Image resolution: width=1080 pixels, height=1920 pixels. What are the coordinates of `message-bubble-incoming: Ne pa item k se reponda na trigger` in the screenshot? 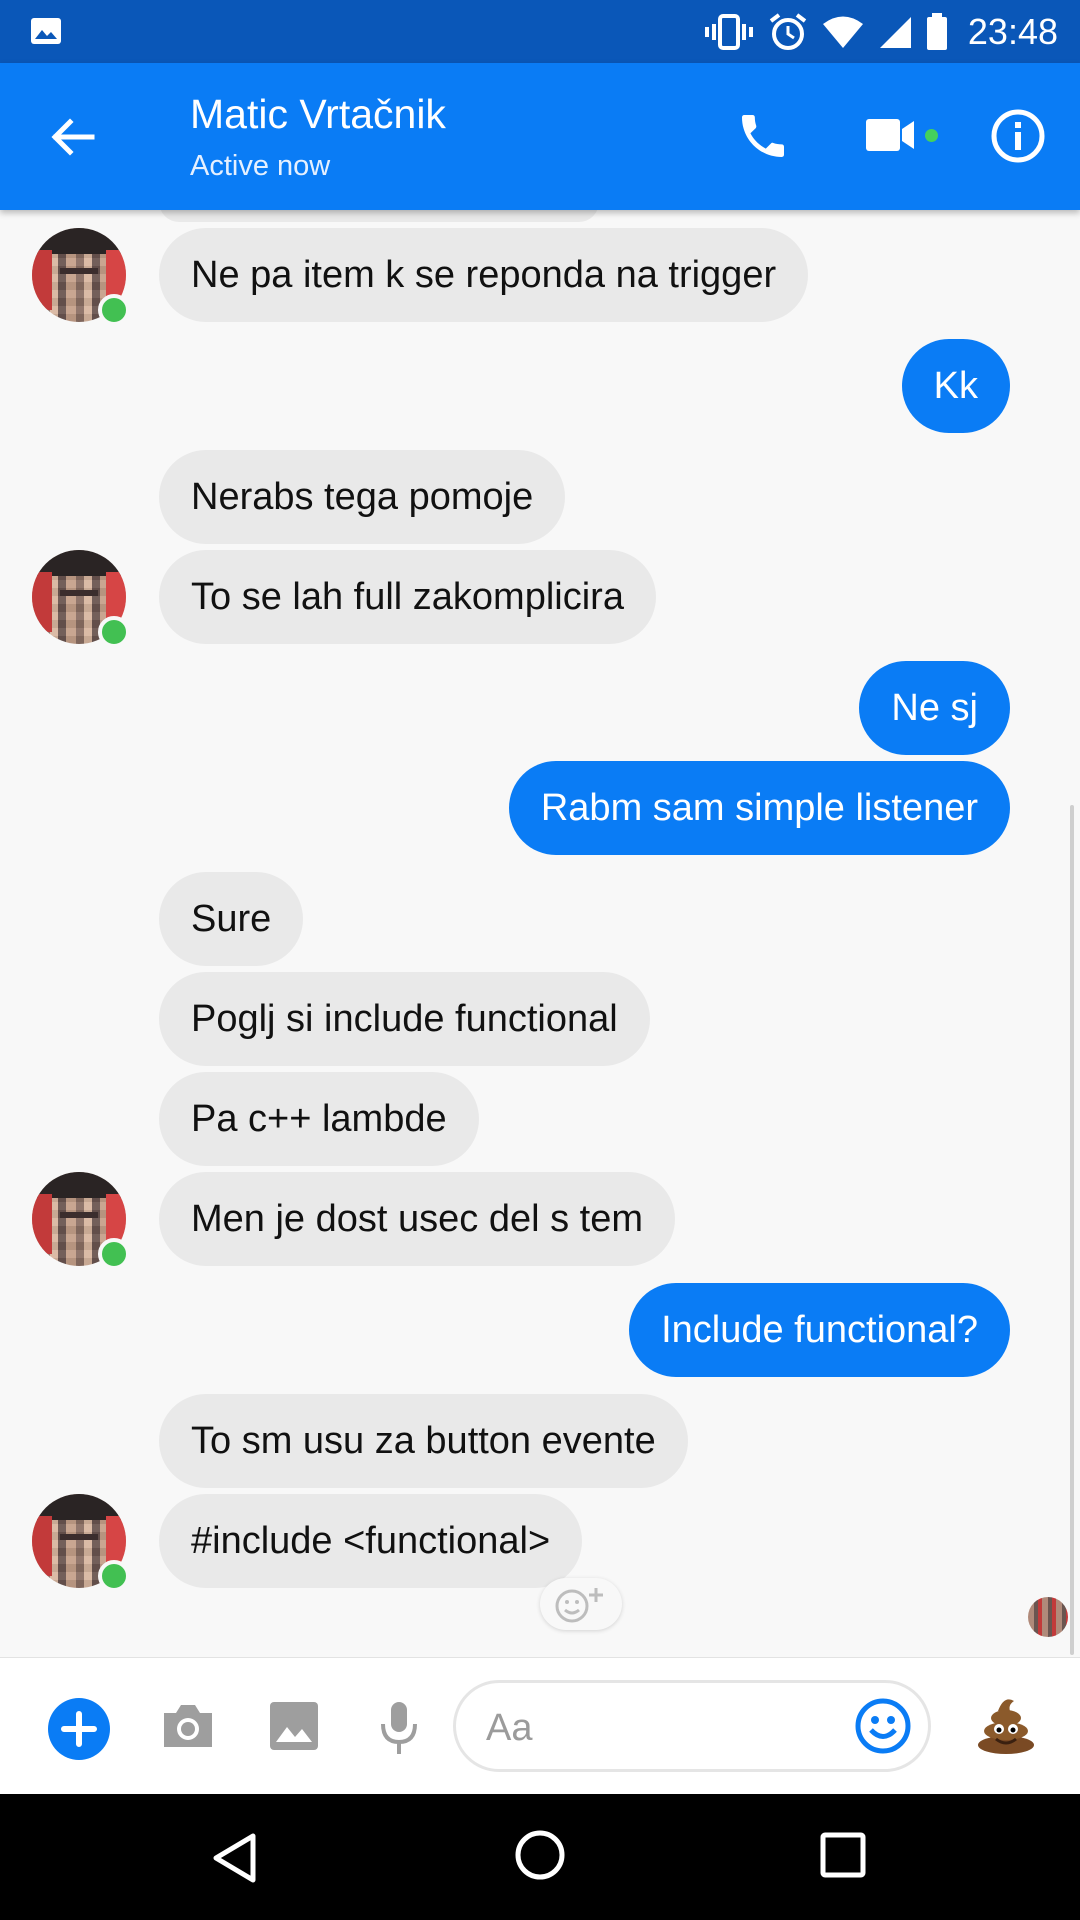 It's located at (484, 275).